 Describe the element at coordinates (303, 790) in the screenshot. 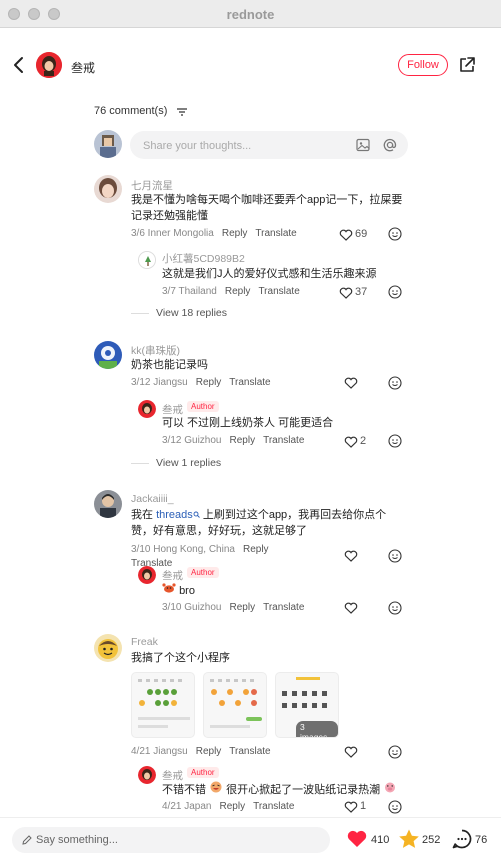

I see `reply-text-part: 很开心掀起了一波贴纸记录热潮` at that location.